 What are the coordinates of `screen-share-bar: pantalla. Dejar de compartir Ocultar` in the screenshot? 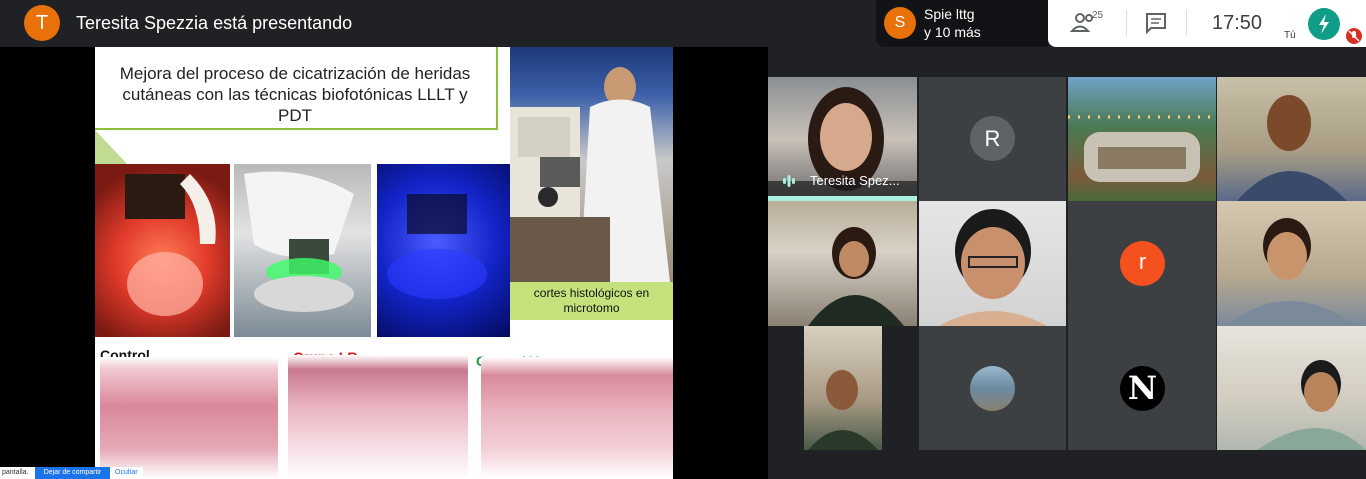 It's located at (71, 473).